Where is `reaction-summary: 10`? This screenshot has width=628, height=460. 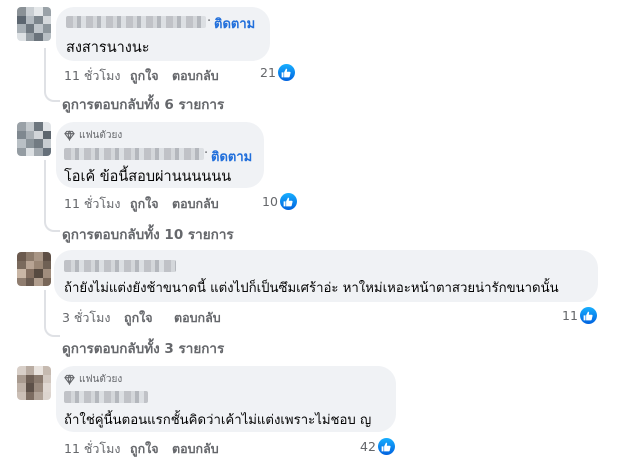 reaction-summary: 10 is located at coordinates (279, 201).